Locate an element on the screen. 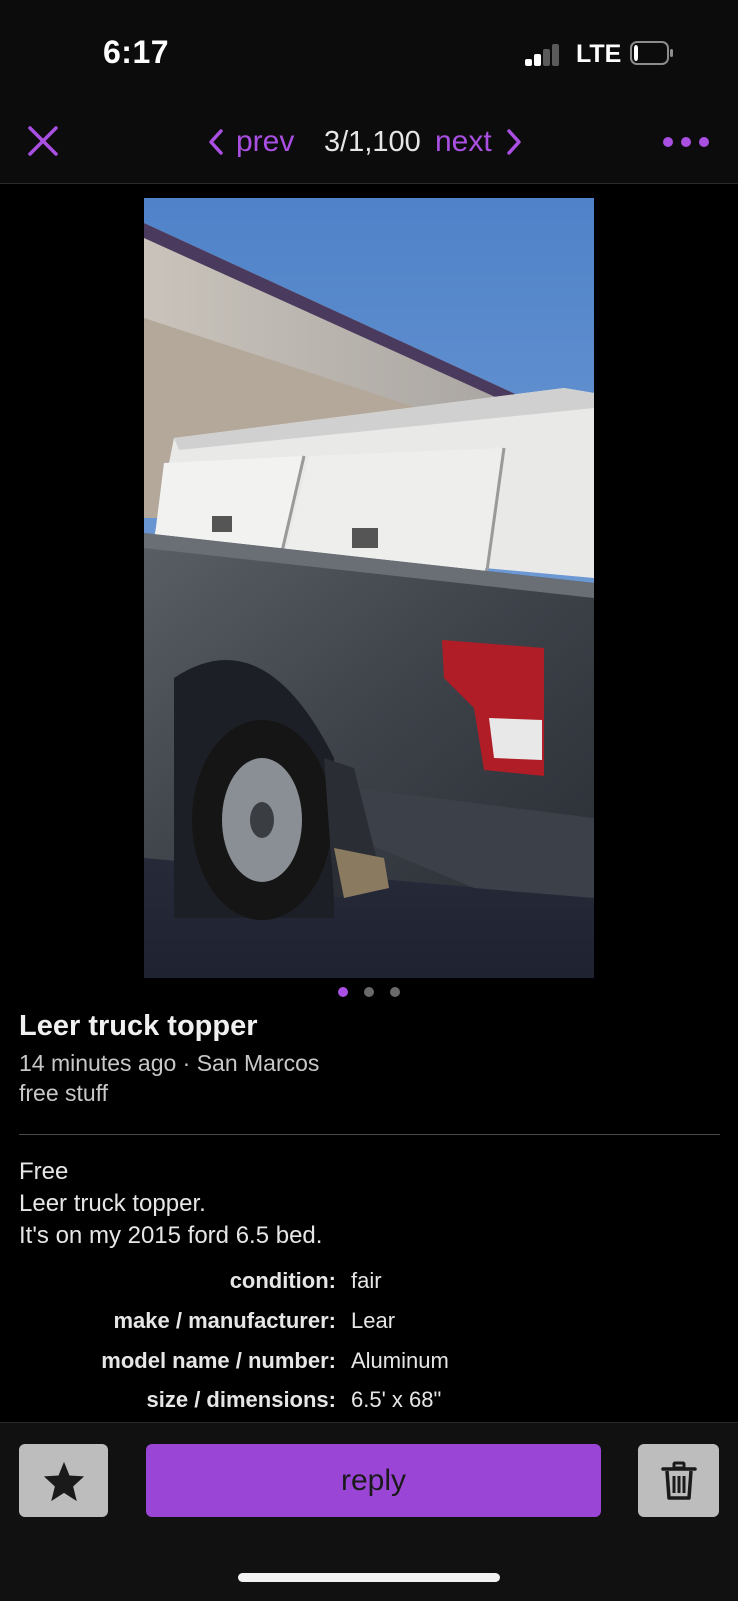 This screenshot has height=1601, width=738. next-button: next is located at coordinates (478, 142).